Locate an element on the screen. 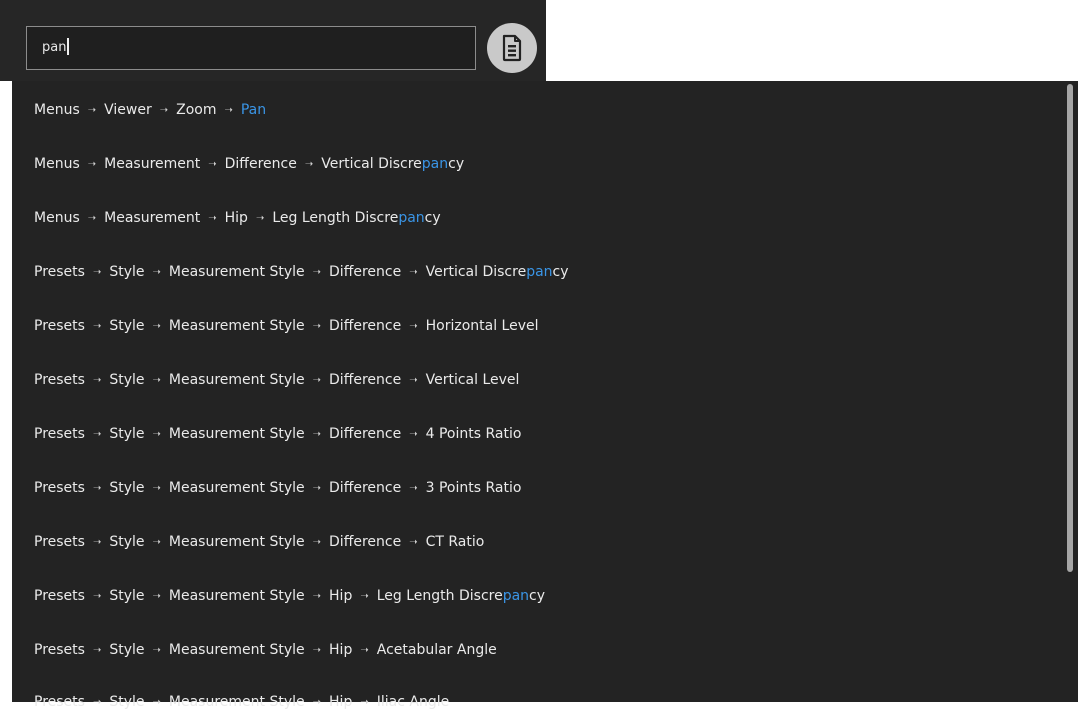 This screenshot has width=1078, height=719. search-bar: pan is located at coordinates (273, 40).